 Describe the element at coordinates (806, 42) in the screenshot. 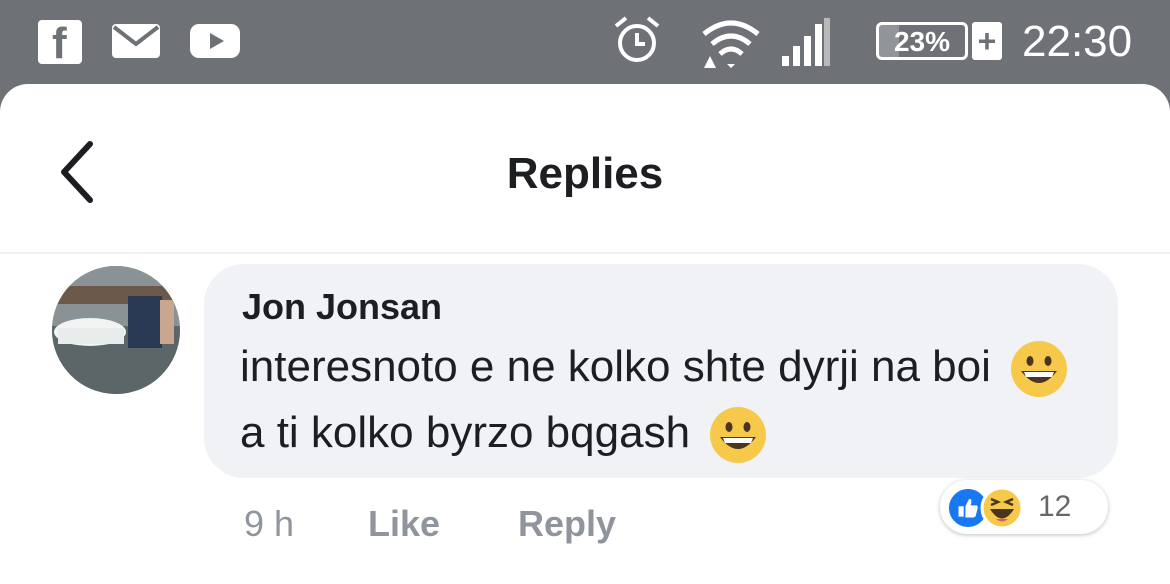

I see `signal-icon` at that location.